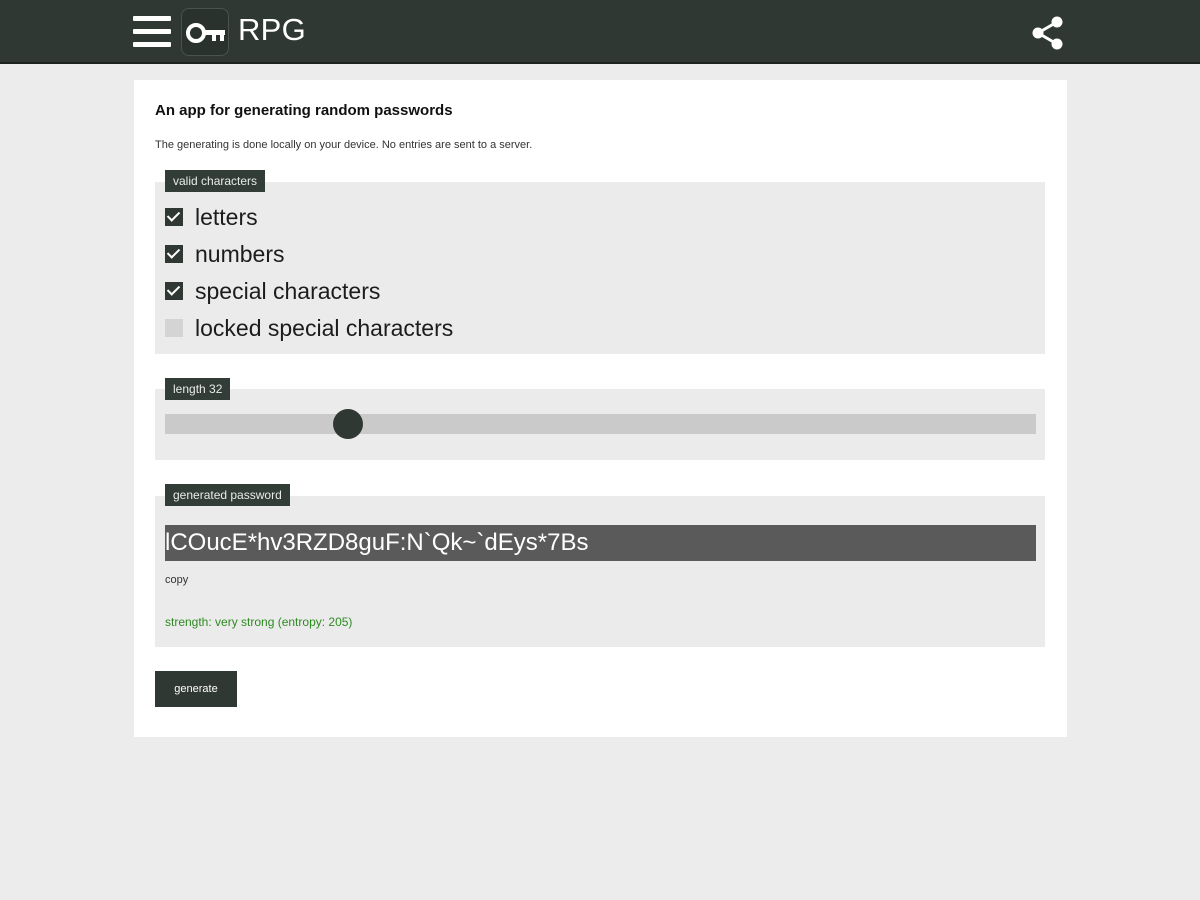 The height and width of the screenshot is (900, 1200). I want to click on letters-checkbox, so click(174, 217).